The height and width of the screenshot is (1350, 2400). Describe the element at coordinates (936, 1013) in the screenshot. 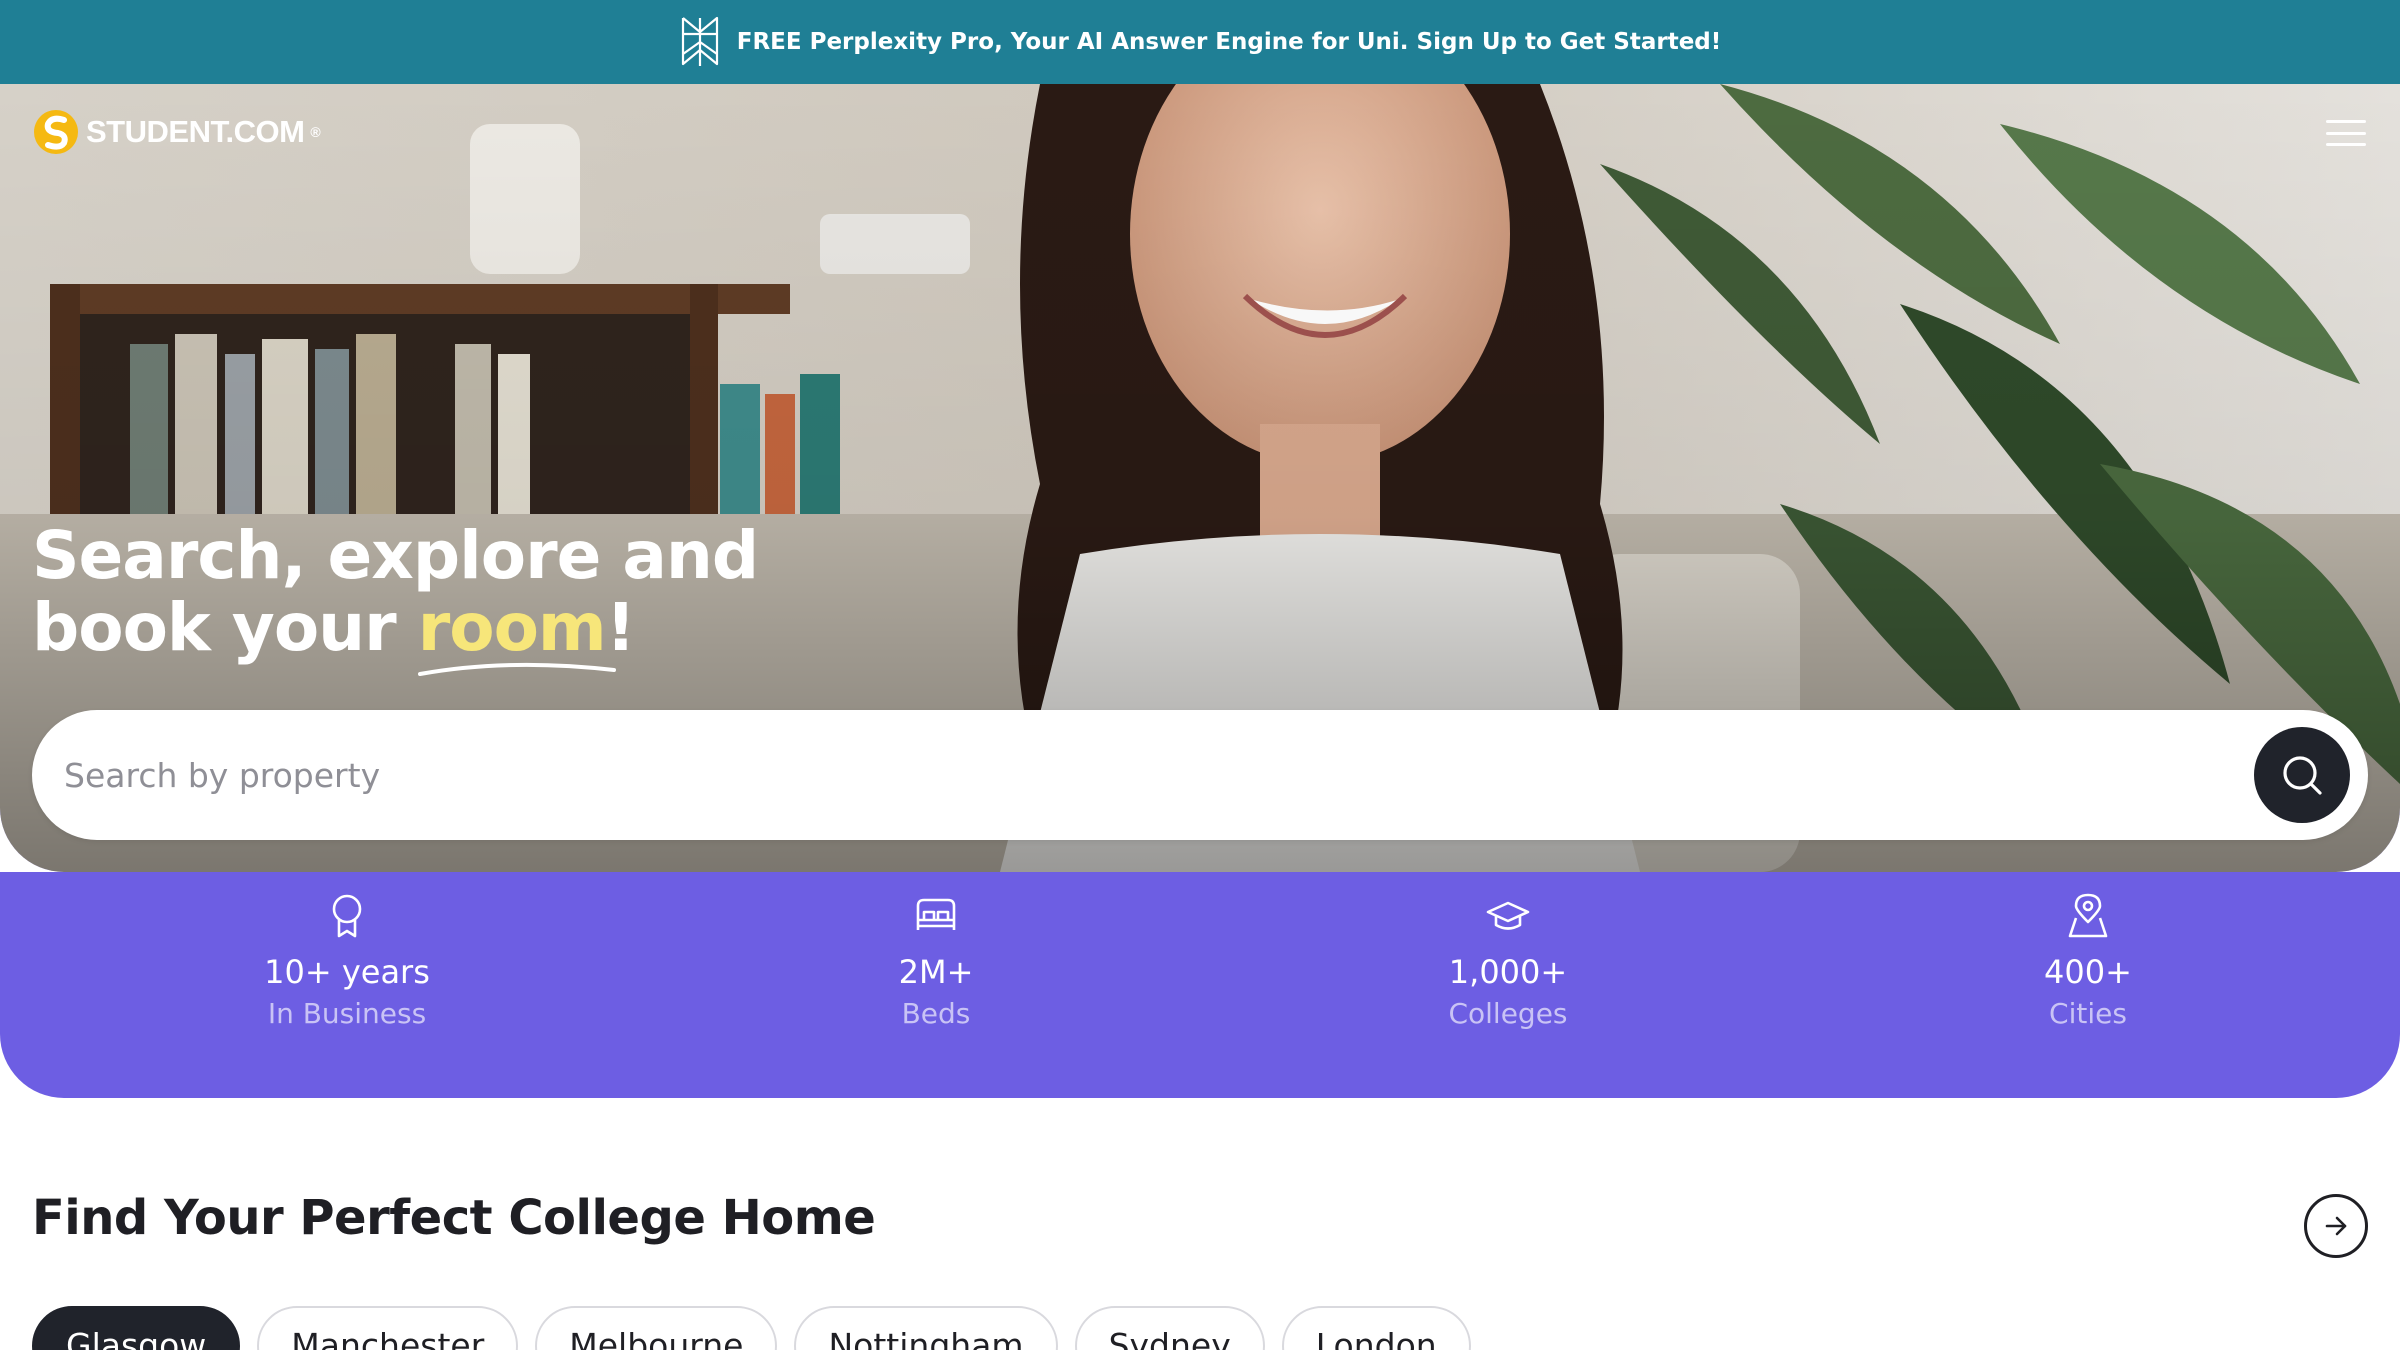

I see `stat-label: Beds` at that location.